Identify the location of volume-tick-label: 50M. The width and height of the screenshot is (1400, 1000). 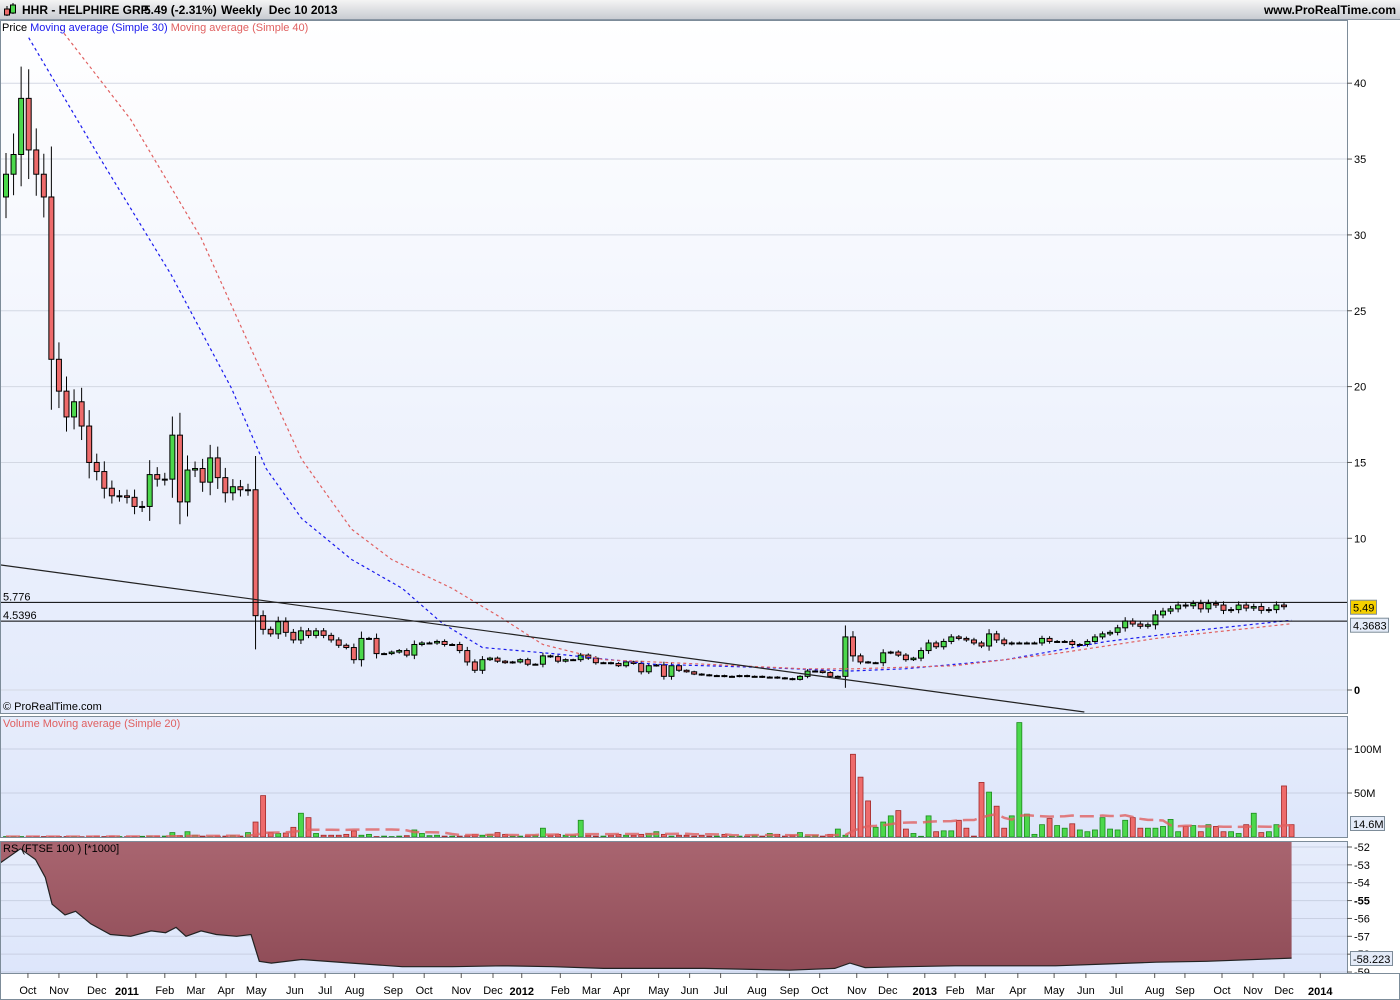
(1364, 794).